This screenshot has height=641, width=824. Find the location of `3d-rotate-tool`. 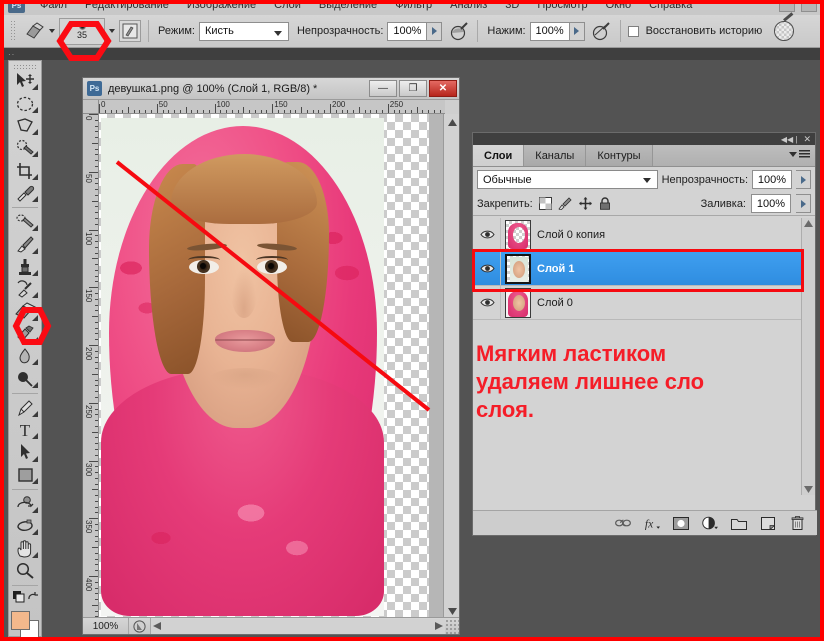

3d-rotate-tool is located at coordinates (25, 504).